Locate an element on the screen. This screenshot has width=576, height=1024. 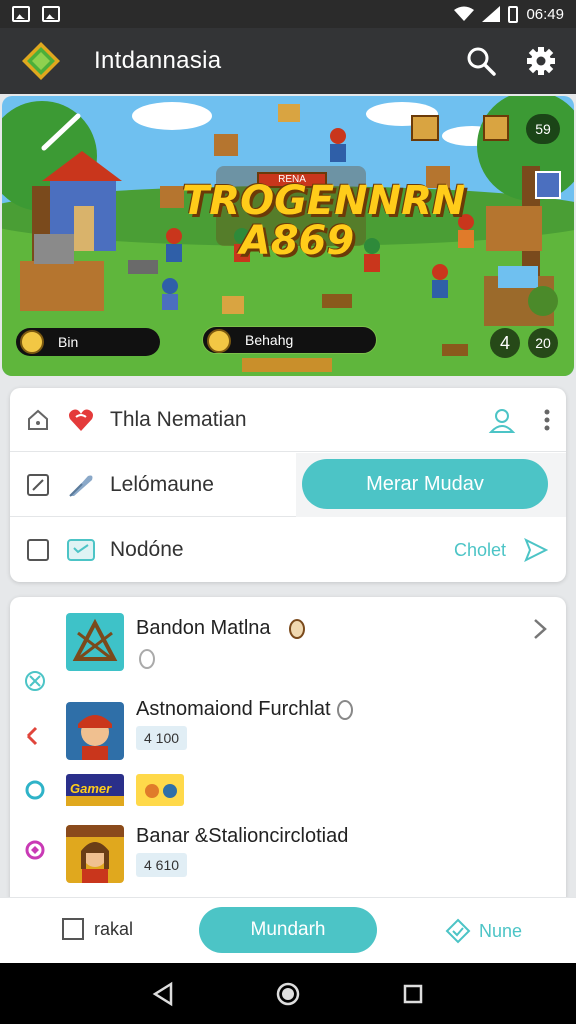
compass-icon is located at coordinates (35, 681).